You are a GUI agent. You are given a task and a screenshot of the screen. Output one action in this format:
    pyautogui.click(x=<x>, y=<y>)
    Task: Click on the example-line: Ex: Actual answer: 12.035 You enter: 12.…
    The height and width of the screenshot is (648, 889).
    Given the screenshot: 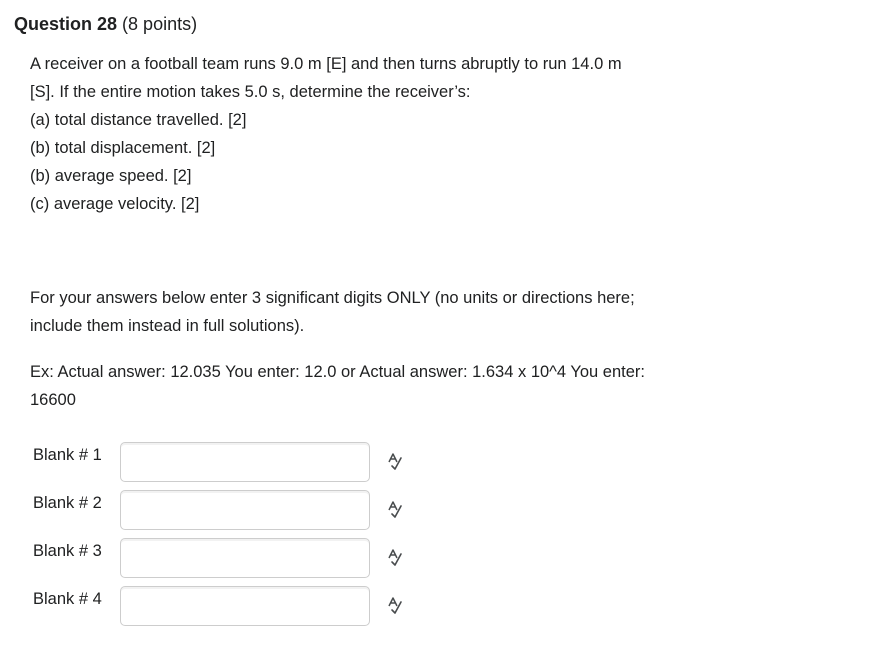 What is the action you would take?
    pyautogui.click(x=338, y=372)
    